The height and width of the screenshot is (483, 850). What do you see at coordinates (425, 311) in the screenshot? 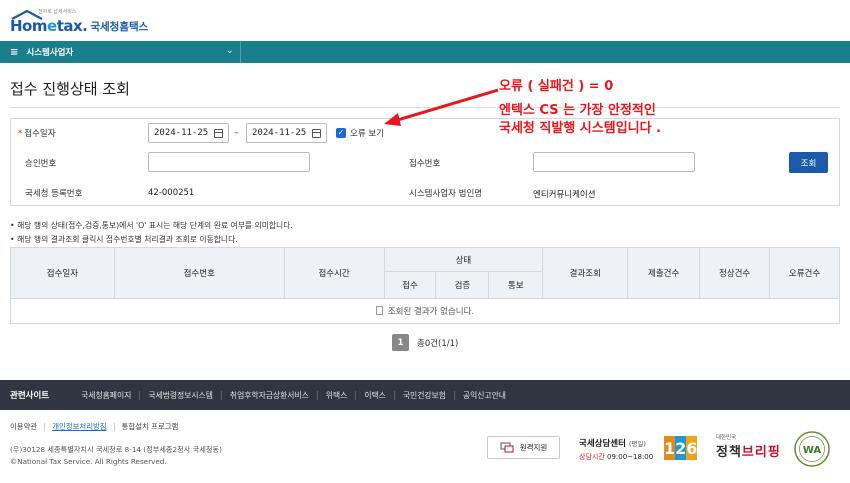
I see `empty-row: 조회된 결과가 없습니다.` at bounding box center [425, 311].